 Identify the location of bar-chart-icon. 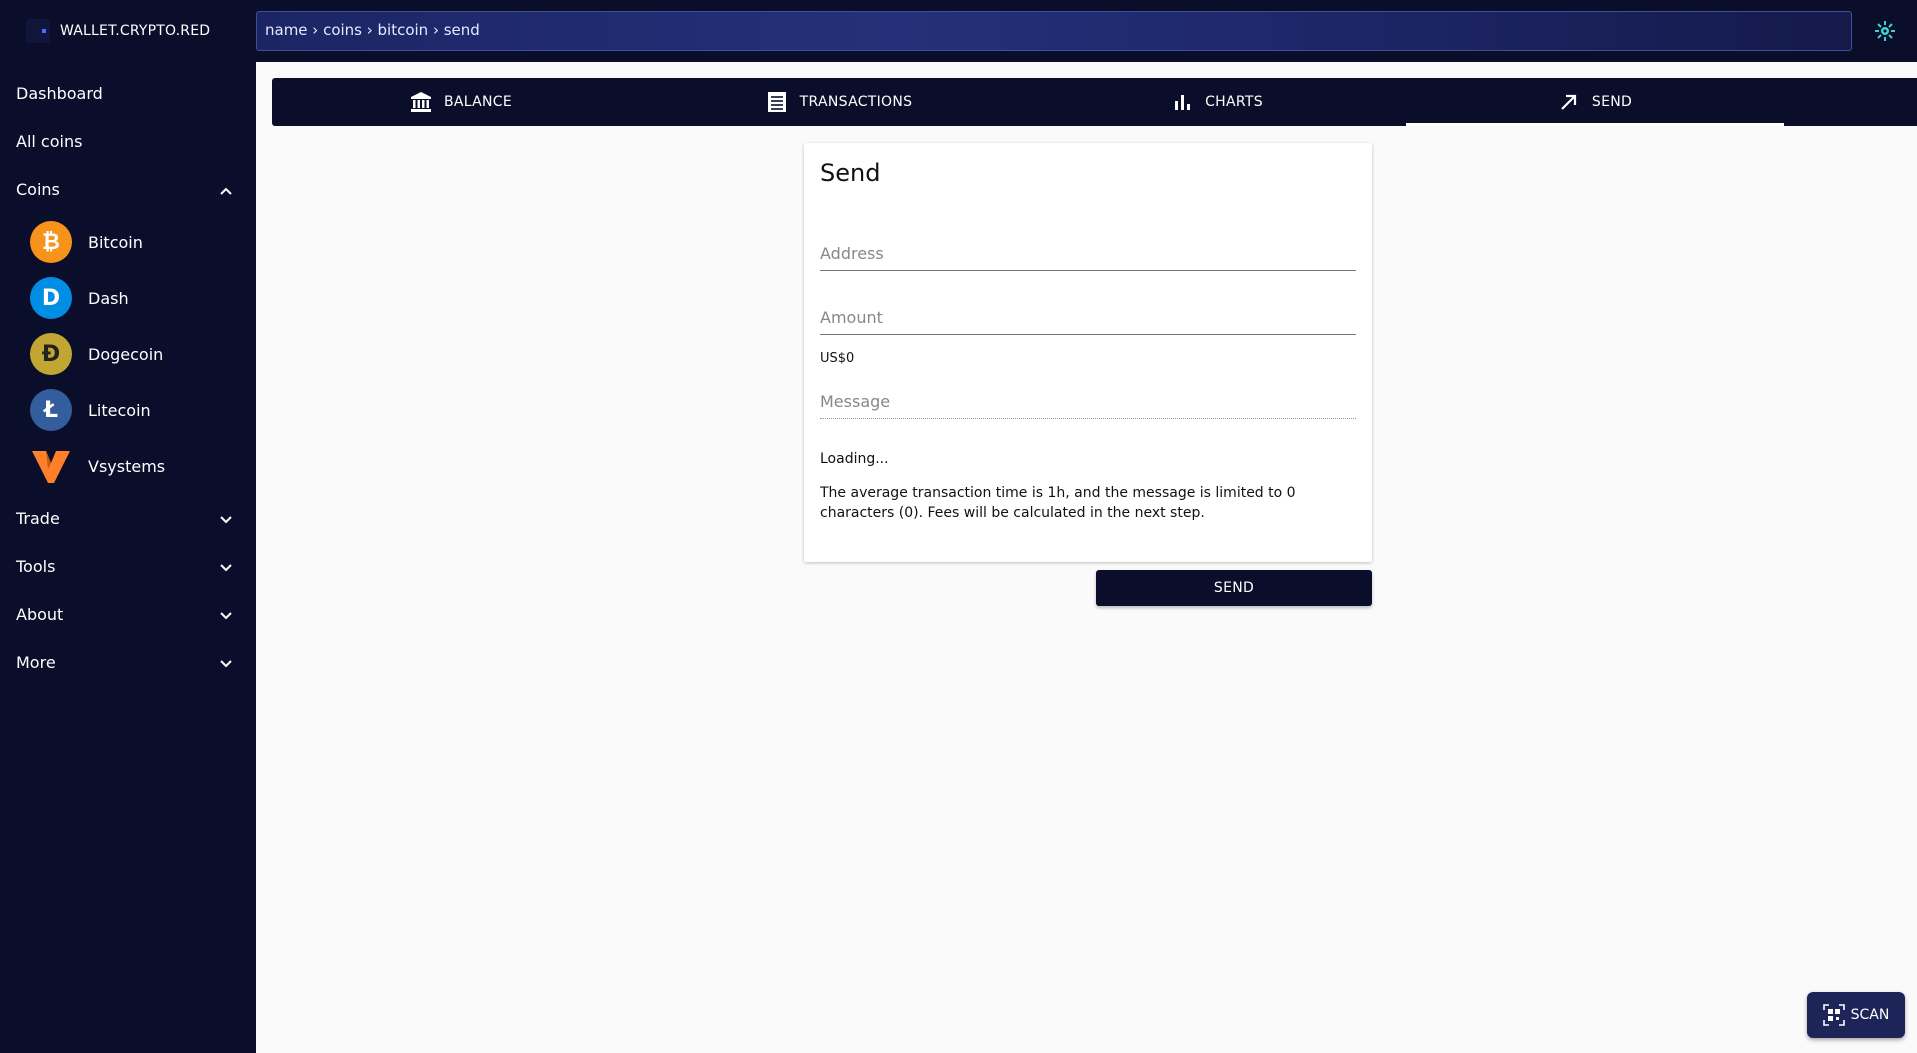
(1182, 102).